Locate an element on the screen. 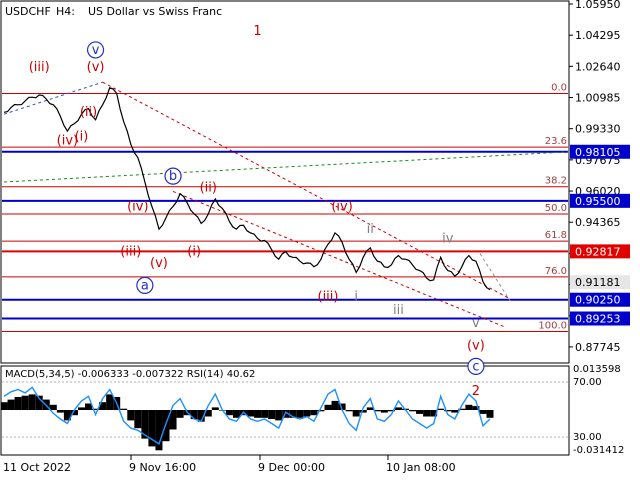 The height and width of the screenshot is (480, 640). price-tag-label: 0.95500 is located at coordinates (598, 201).